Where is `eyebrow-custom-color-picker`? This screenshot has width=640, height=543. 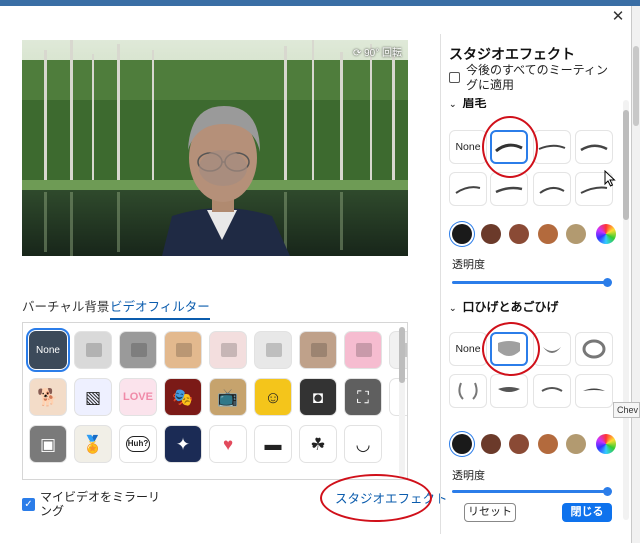
eyebrow-custom-color-picker is located at coordinates (606, 234).